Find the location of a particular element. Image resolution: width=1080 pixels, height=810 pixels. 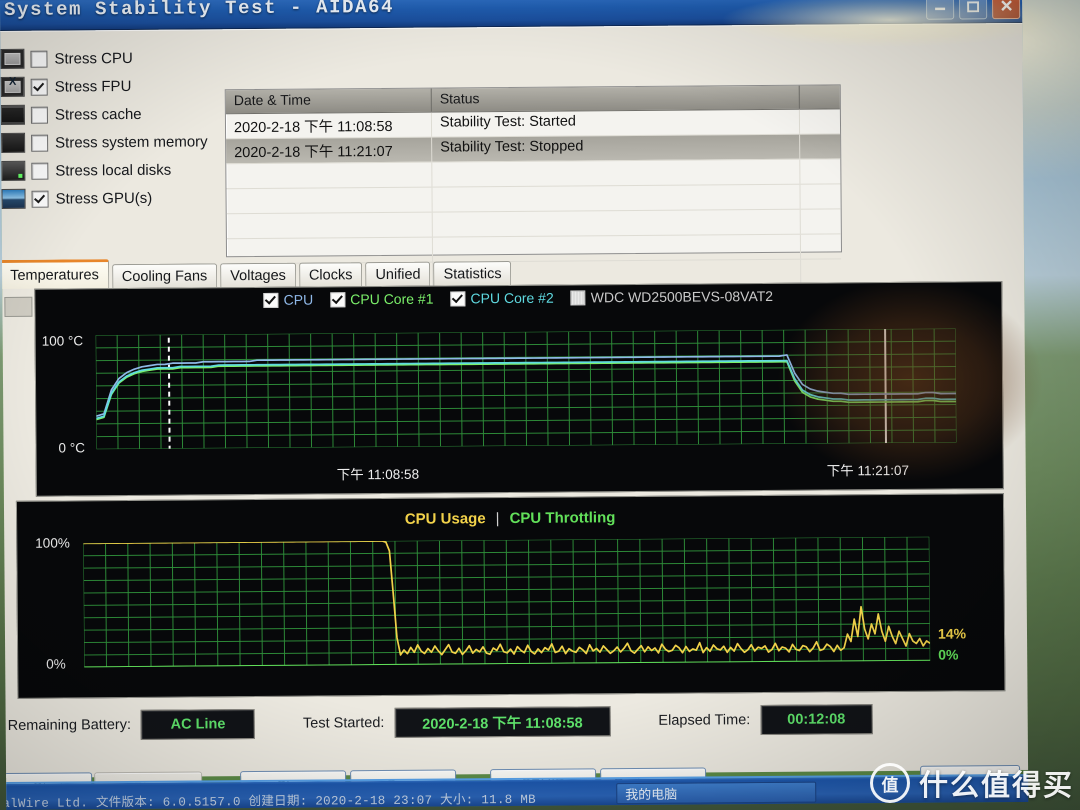

elapsed-time-value: 00:12:08 is located at coordinates (816, 720).